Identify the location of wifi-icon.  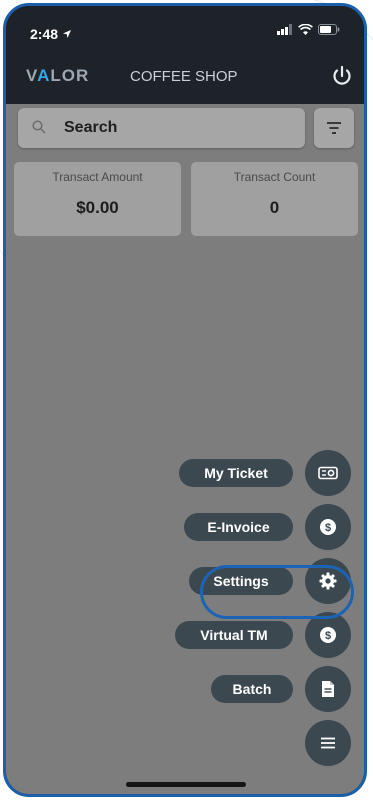
(305, 29).